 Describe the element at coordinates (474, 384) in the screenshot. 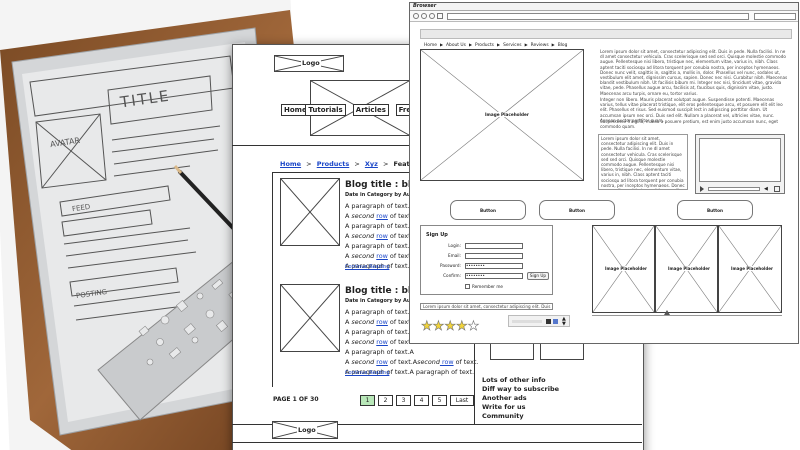

I see `sidebar-divider` at that location.